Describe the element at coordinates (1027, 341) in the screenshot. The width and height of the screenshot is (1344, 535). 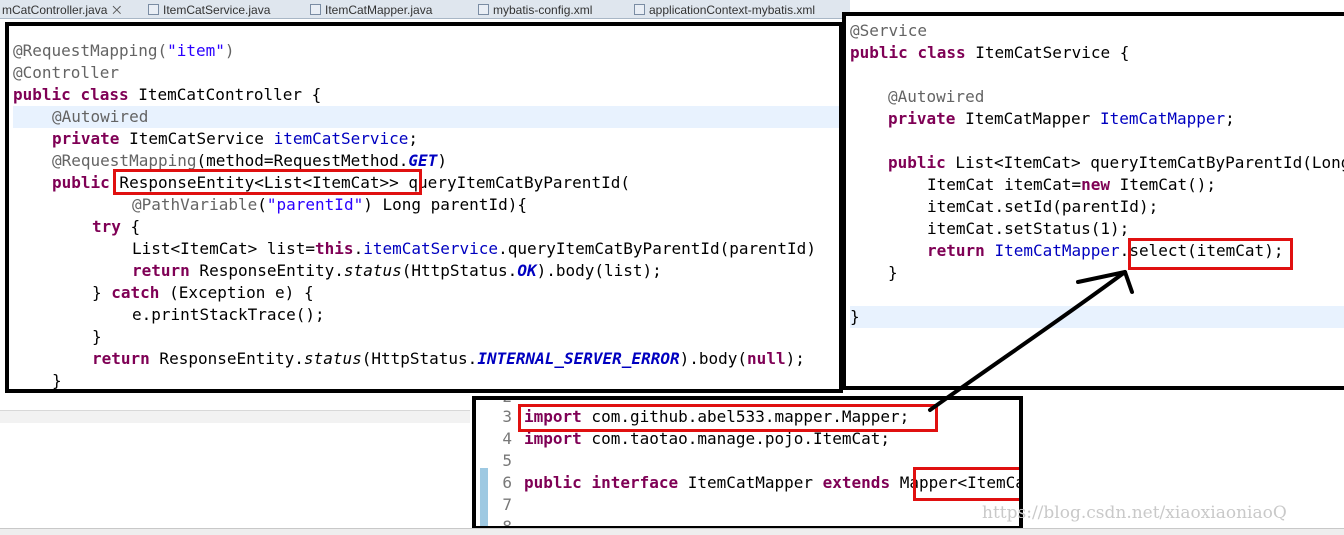
I see `arrow-shaft` at that location.